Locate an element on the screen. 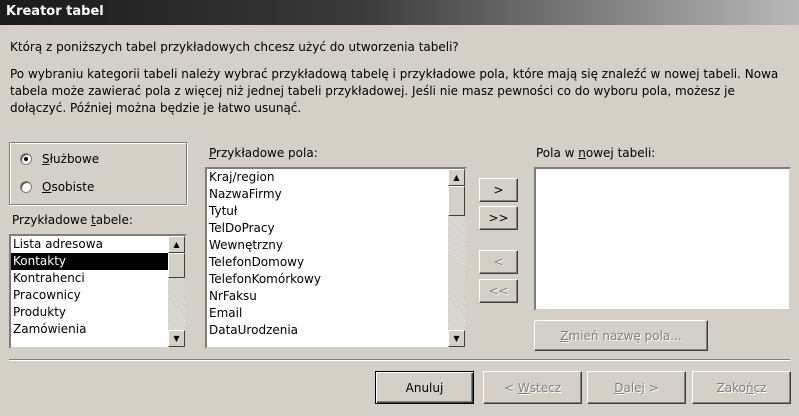 Image resolution: width=799 pixels, height=416 pixels. title-bar: Kreator tabel is located at coordinates (399, 12).